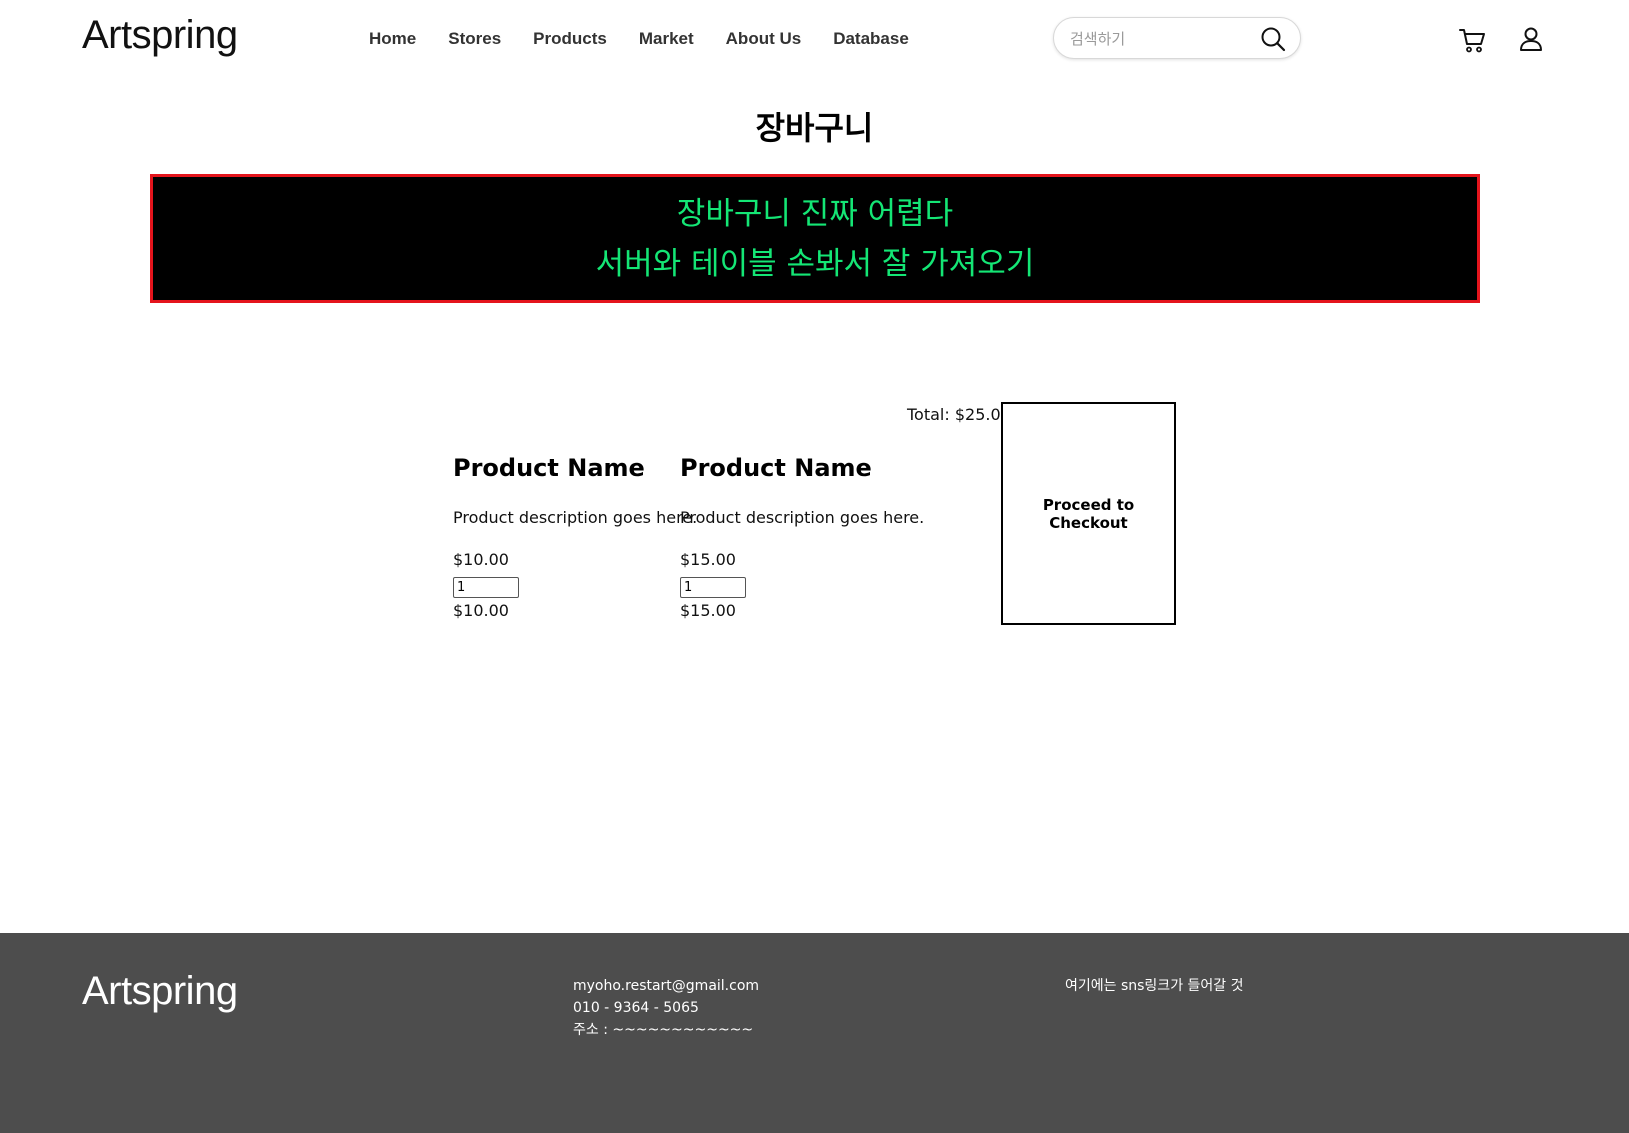 This screenshot has height=1133, width=1629. I want to click on footer-sns-text: 여기에는 sns링크가 들어갈 것, so click(1154, 986).